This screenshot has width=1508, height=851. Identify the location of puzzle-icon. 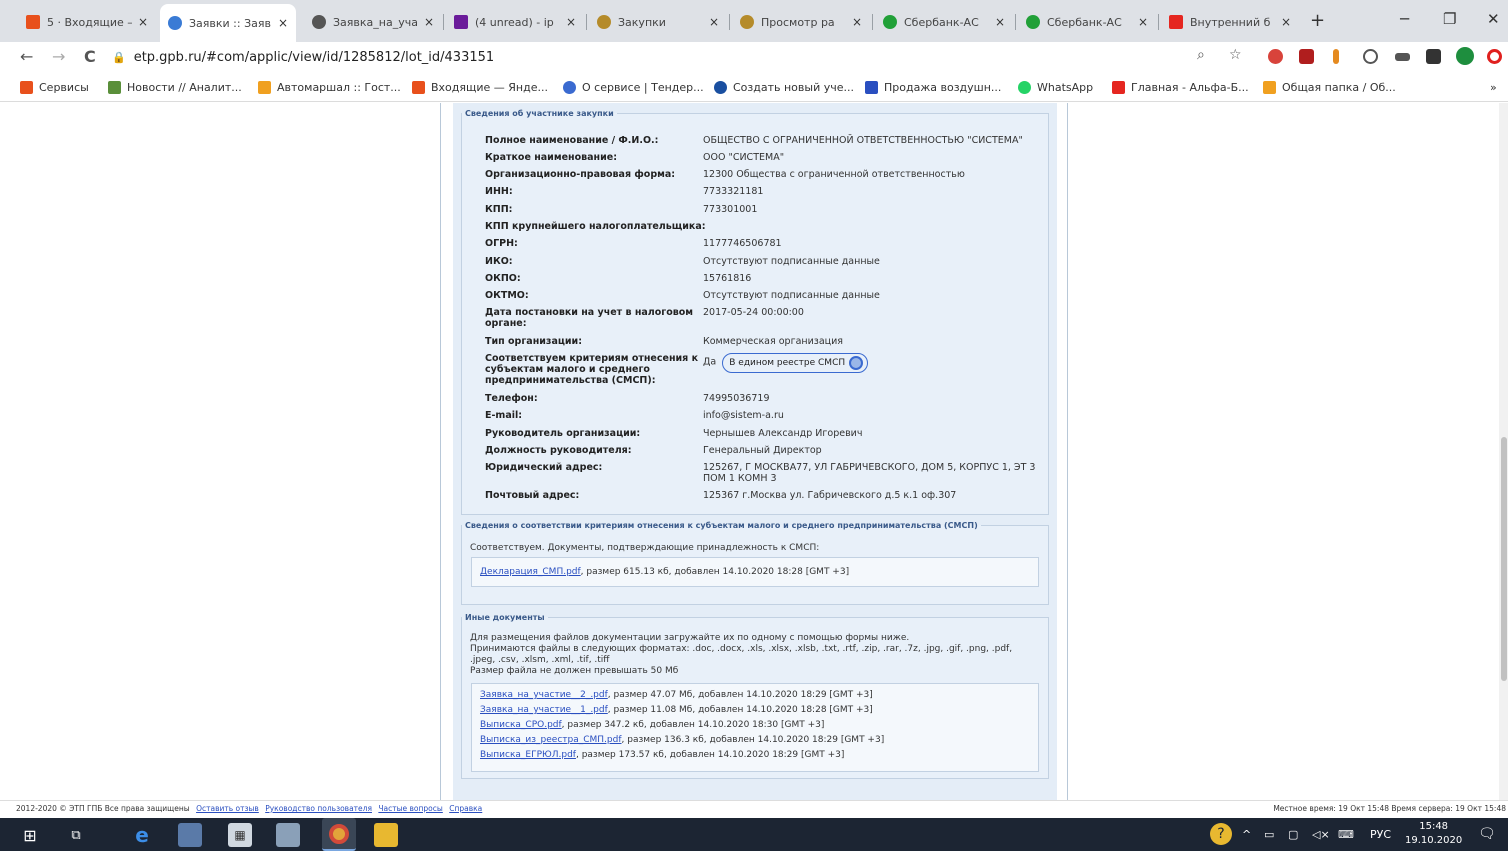
(1433, 56).